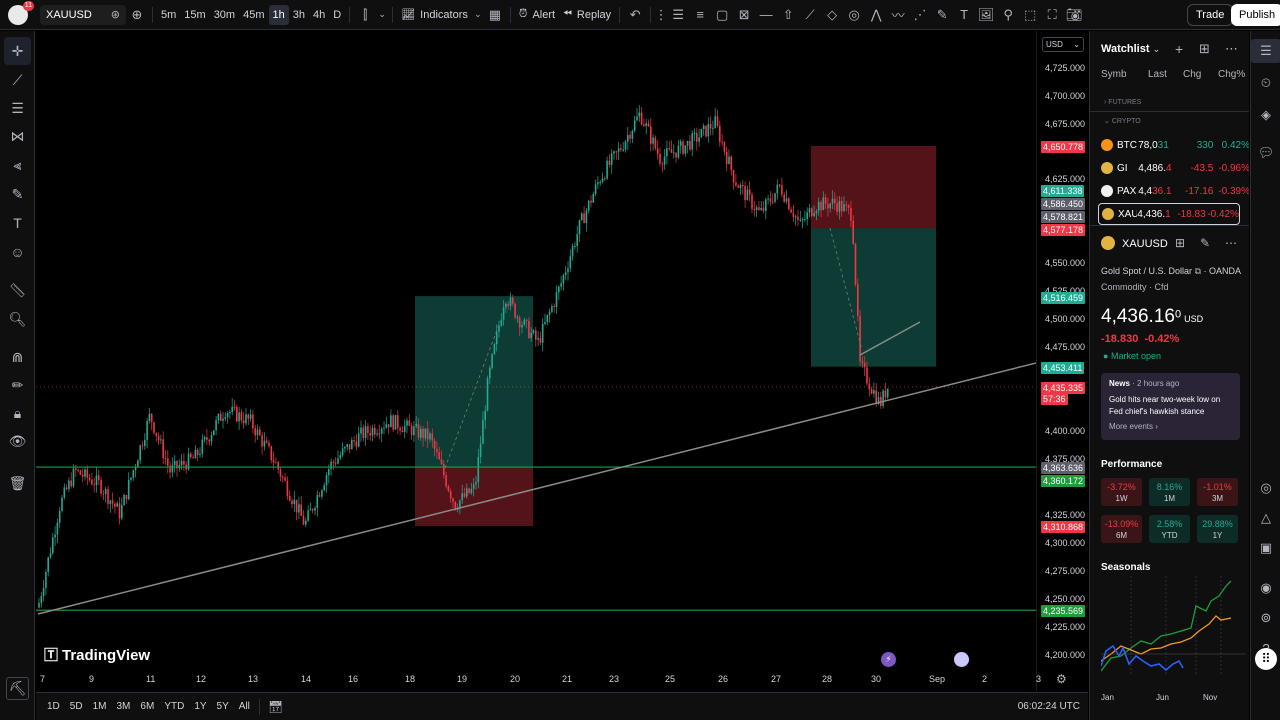 The width and height of the screenshot is (1280, 720). What do you see at coordinates (898, 15) in the screenshot?
I see `wave-icon: 〰` at bounding box center [898, 15].